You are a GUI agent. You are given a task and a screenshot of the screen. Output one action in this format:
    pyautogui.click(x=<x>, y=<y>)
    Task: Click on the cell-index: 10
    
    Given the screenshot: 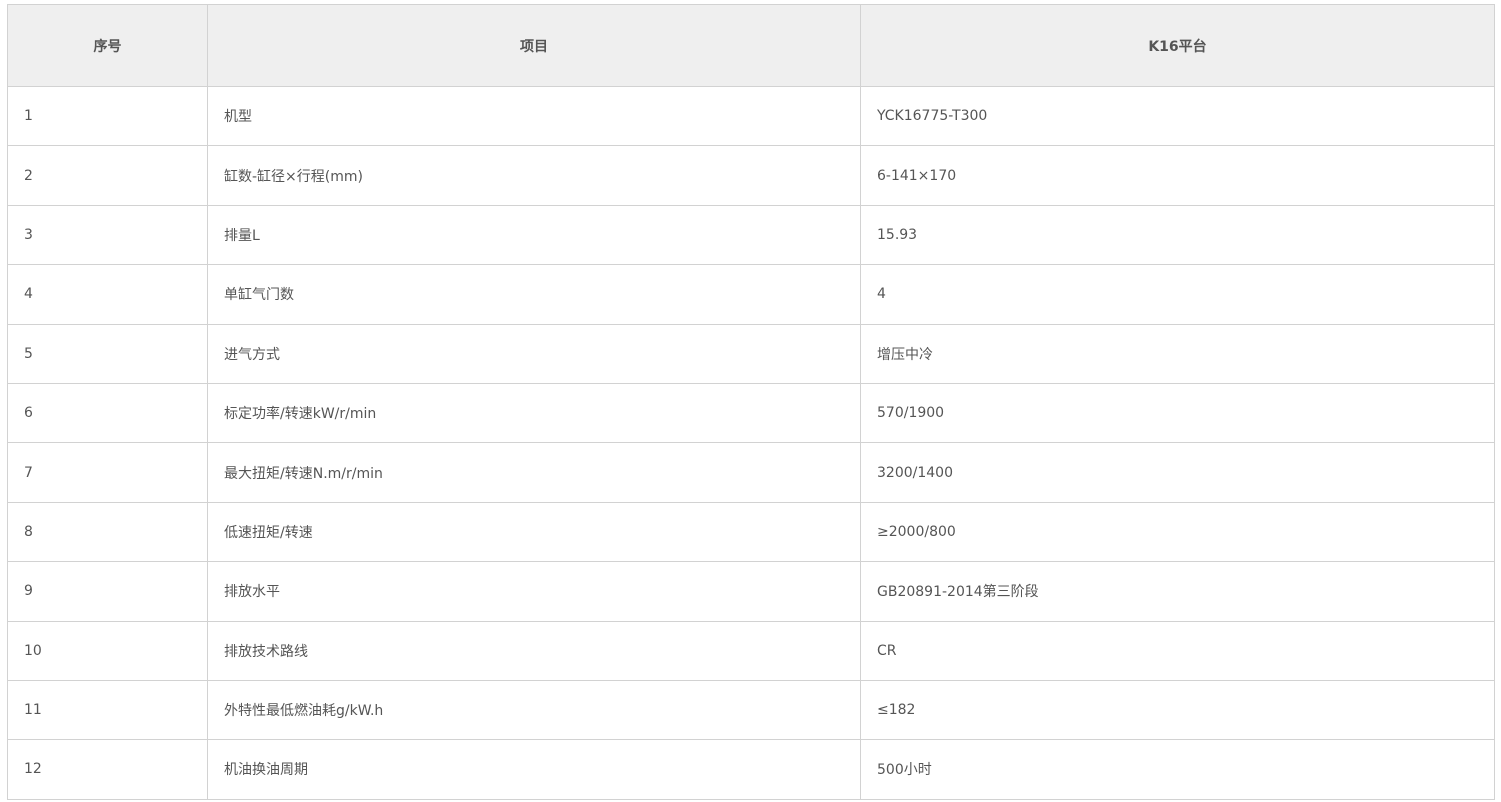 What is the action you would take?
    pyautogui.click(x=107, y=650)
    